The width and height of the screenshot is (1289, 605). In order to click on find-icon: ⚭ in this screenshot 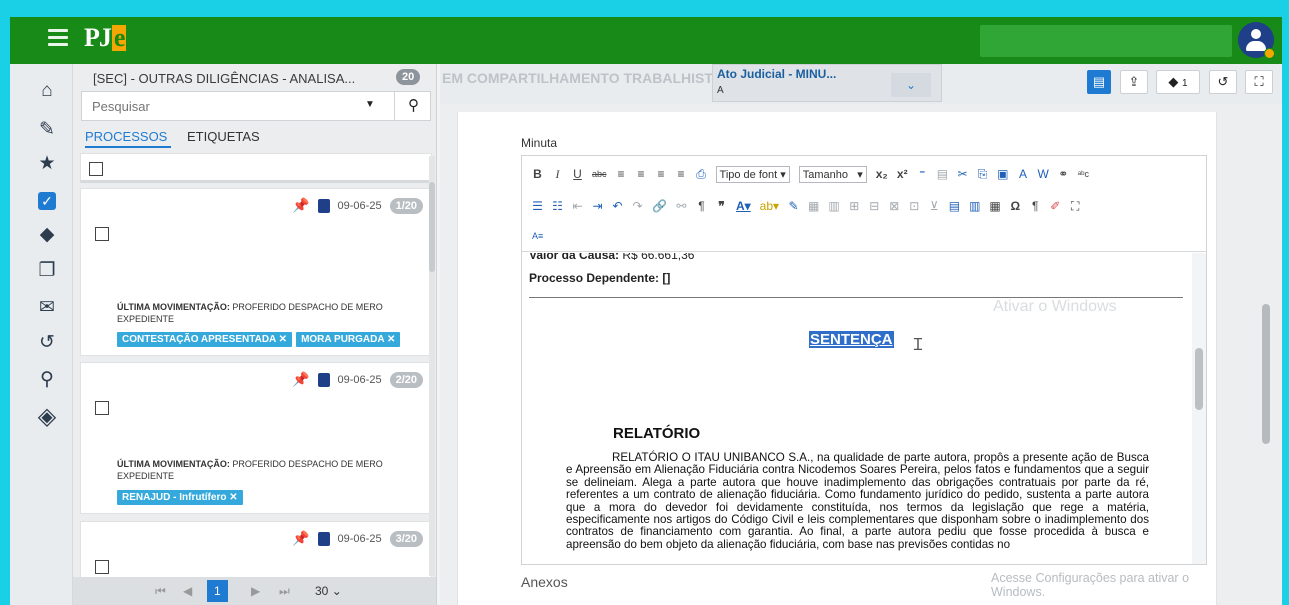, I will do `click(1063, 174)`.